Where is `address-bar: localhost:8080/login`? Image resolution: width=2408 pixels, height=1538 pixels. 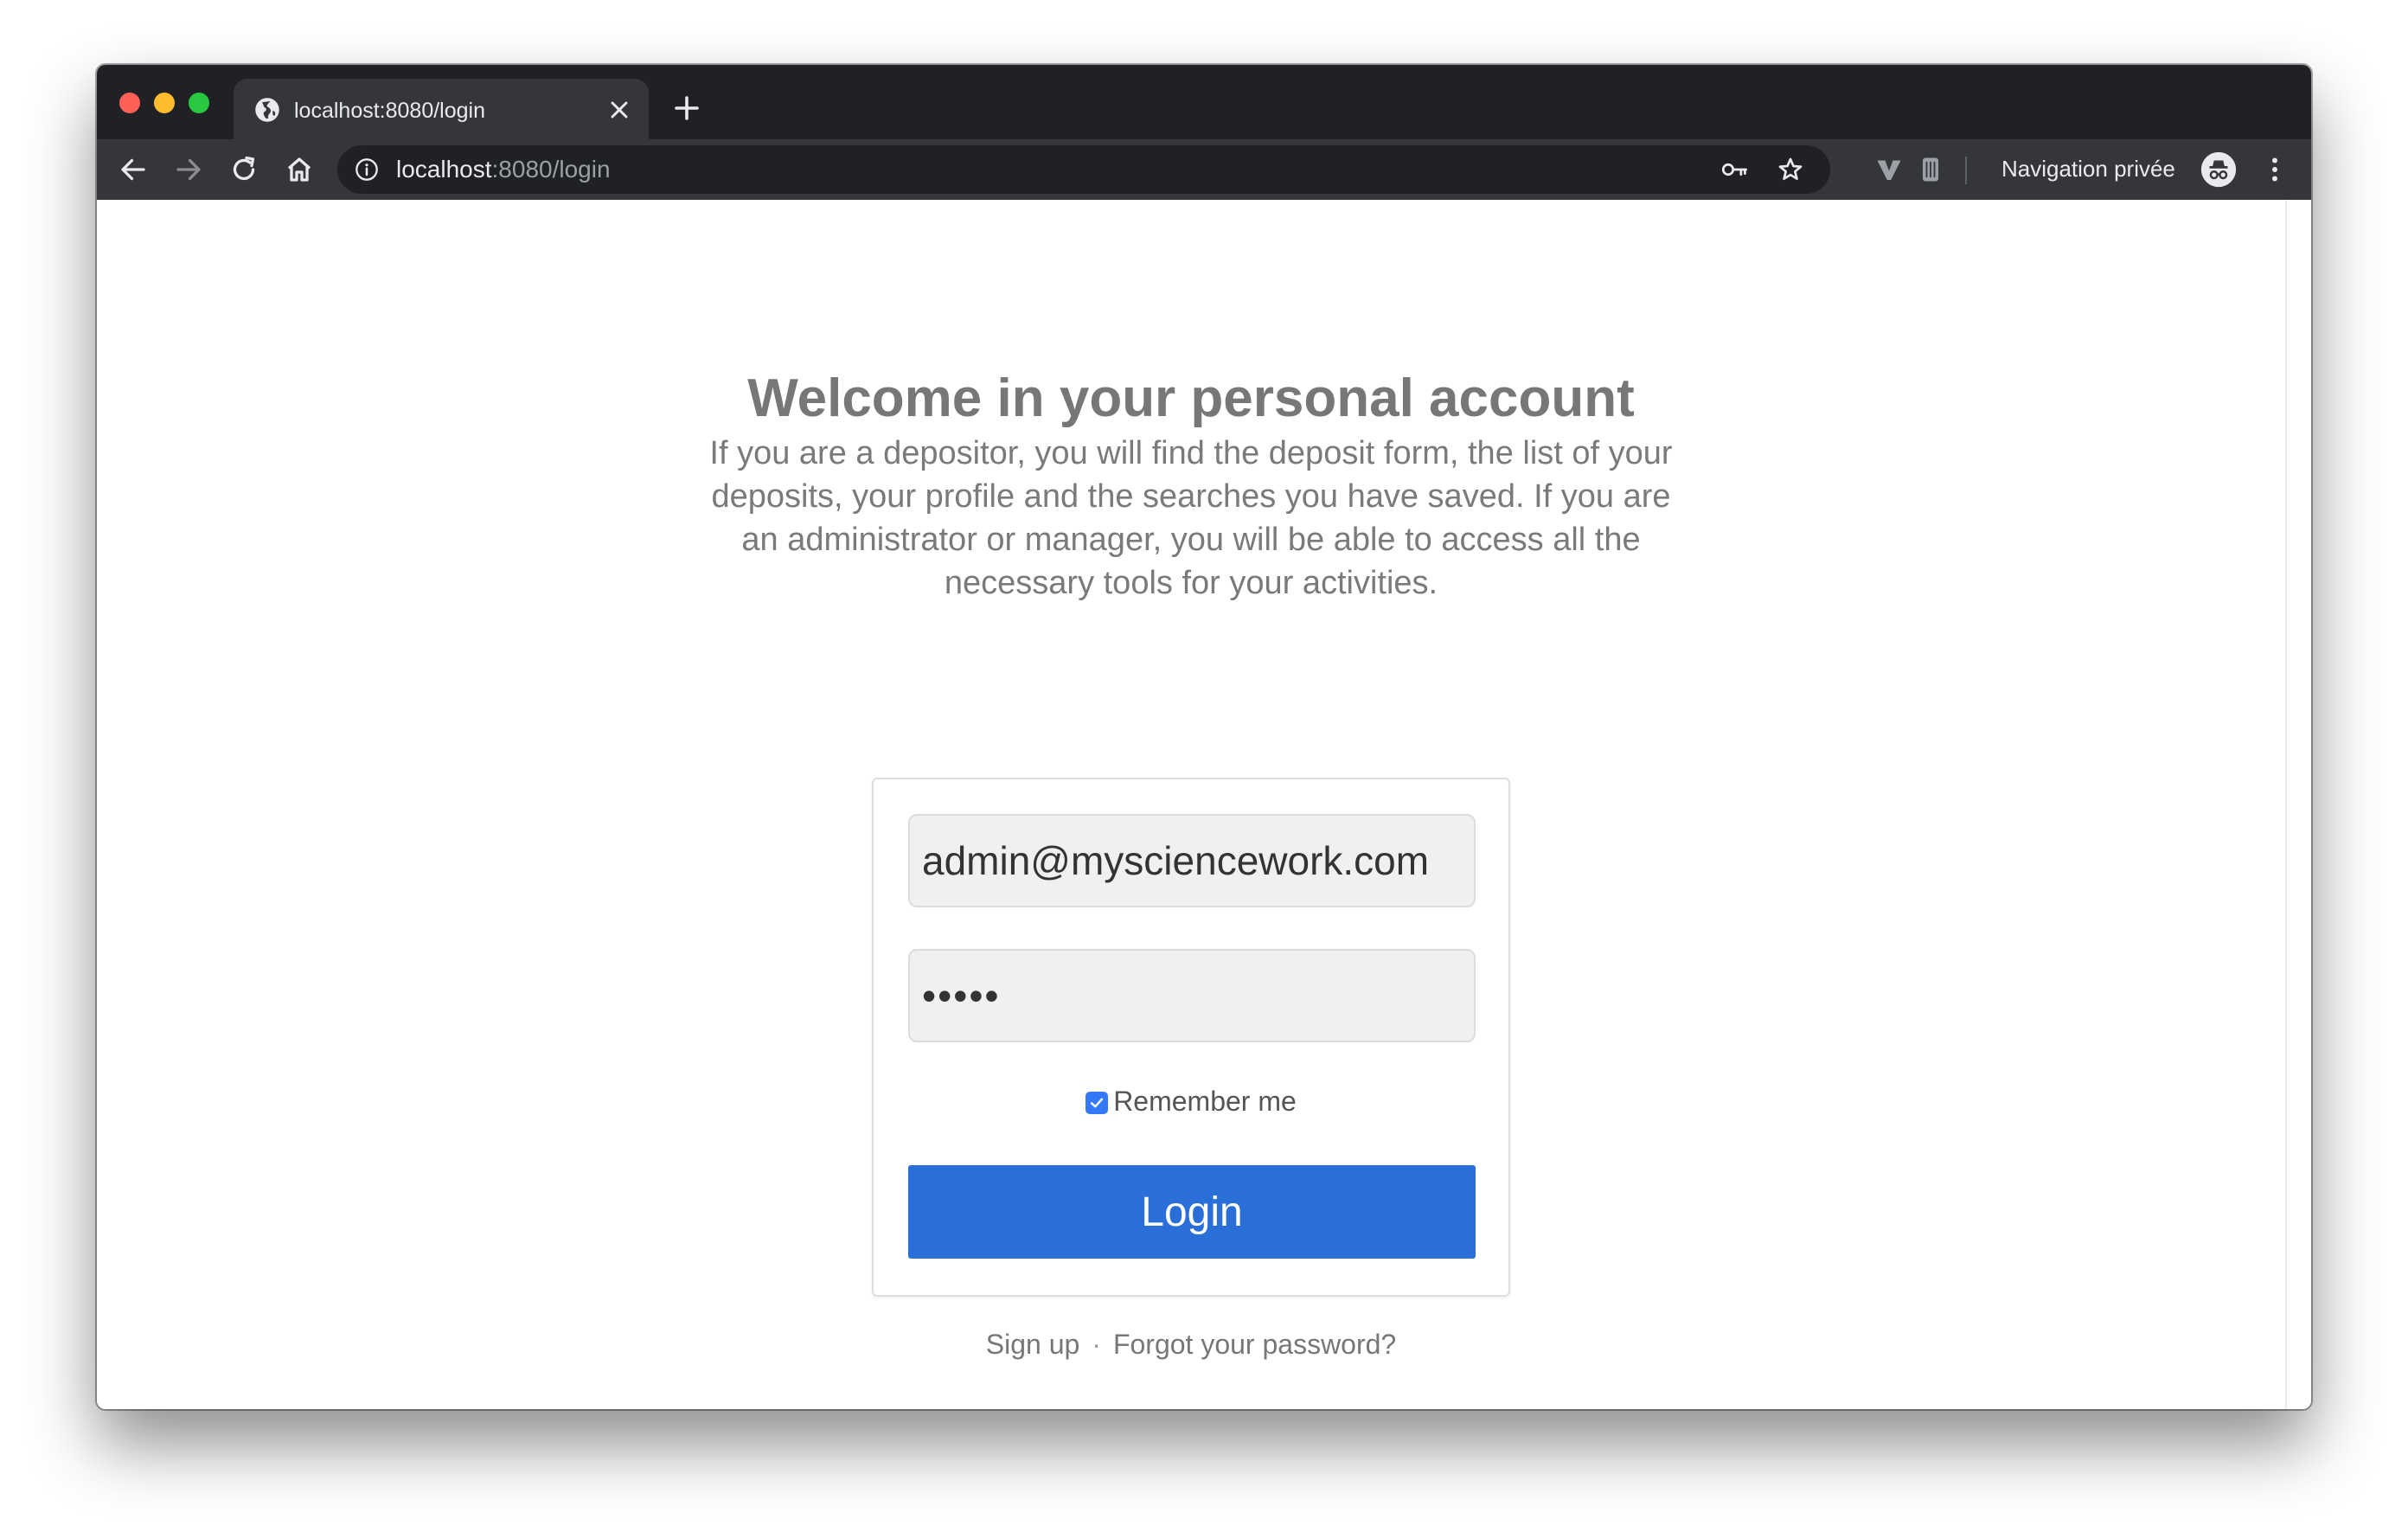
address-bar: localhost:8080/login is located at coordinates (1083, 170).